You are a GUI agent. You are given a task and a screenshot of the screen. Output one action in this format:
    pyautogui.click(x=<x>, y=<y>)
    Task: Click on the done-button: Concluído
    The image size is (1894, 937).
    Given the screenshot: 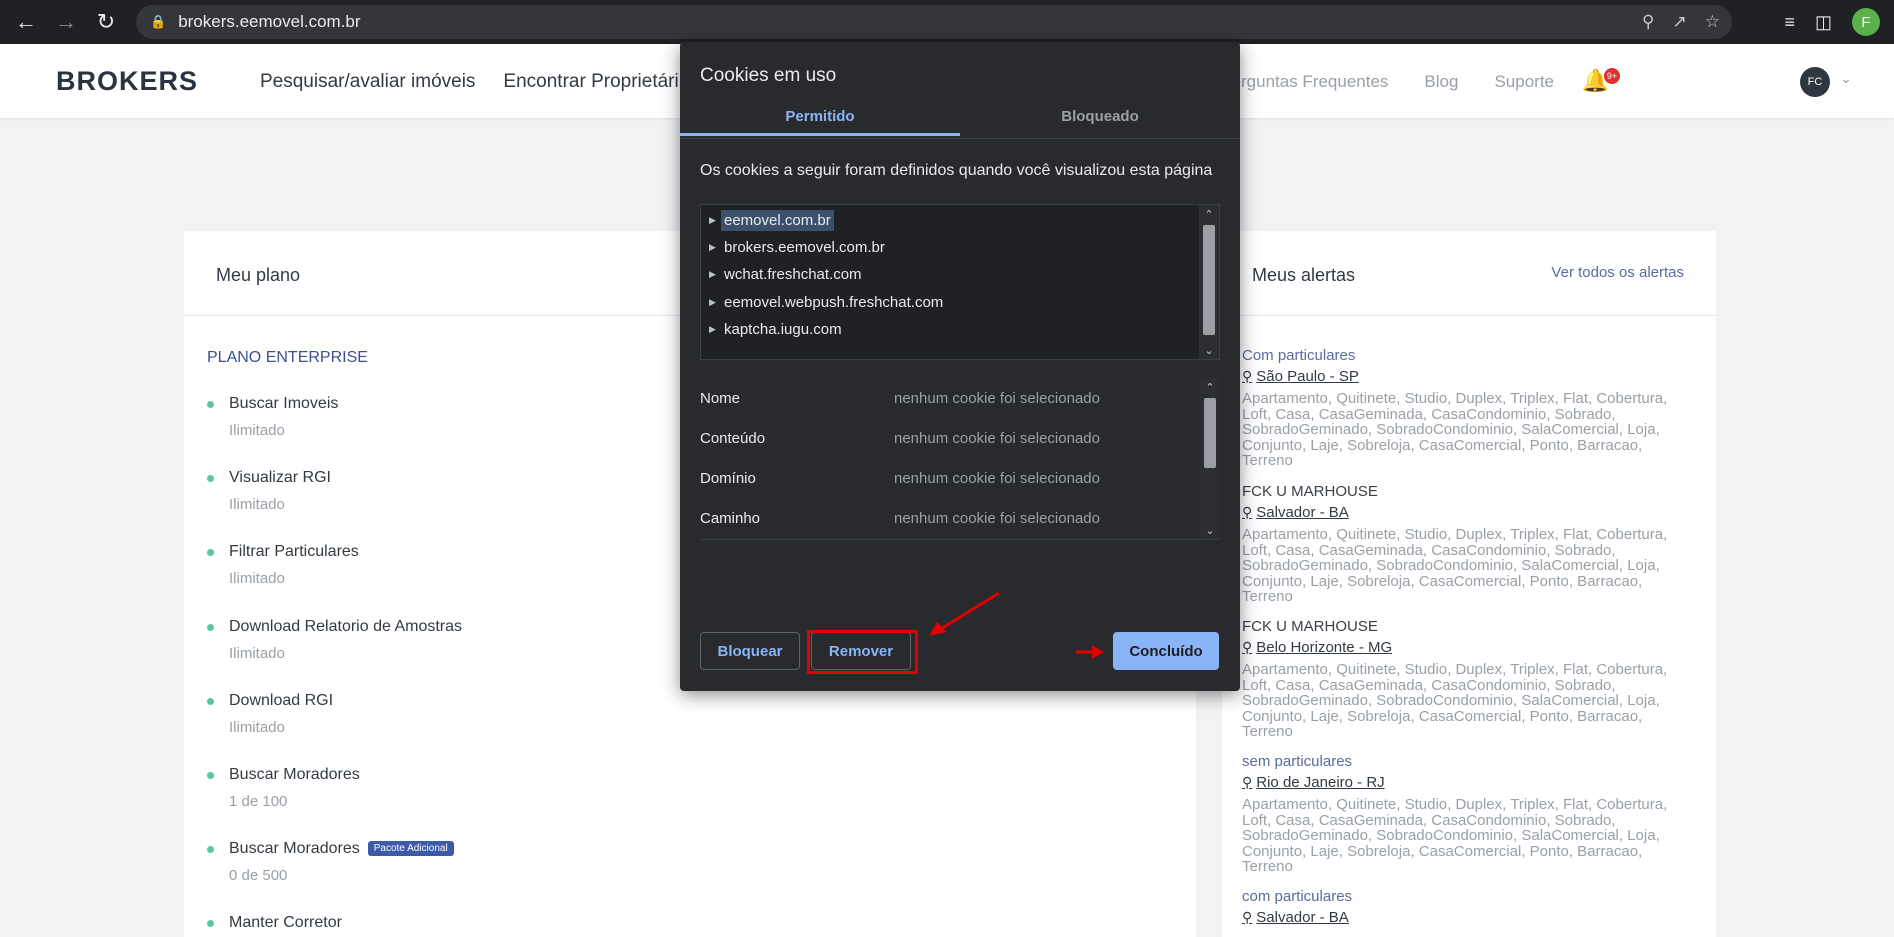 What is the action you would take?
    pyautogui.click(x=1166, y=651)
    